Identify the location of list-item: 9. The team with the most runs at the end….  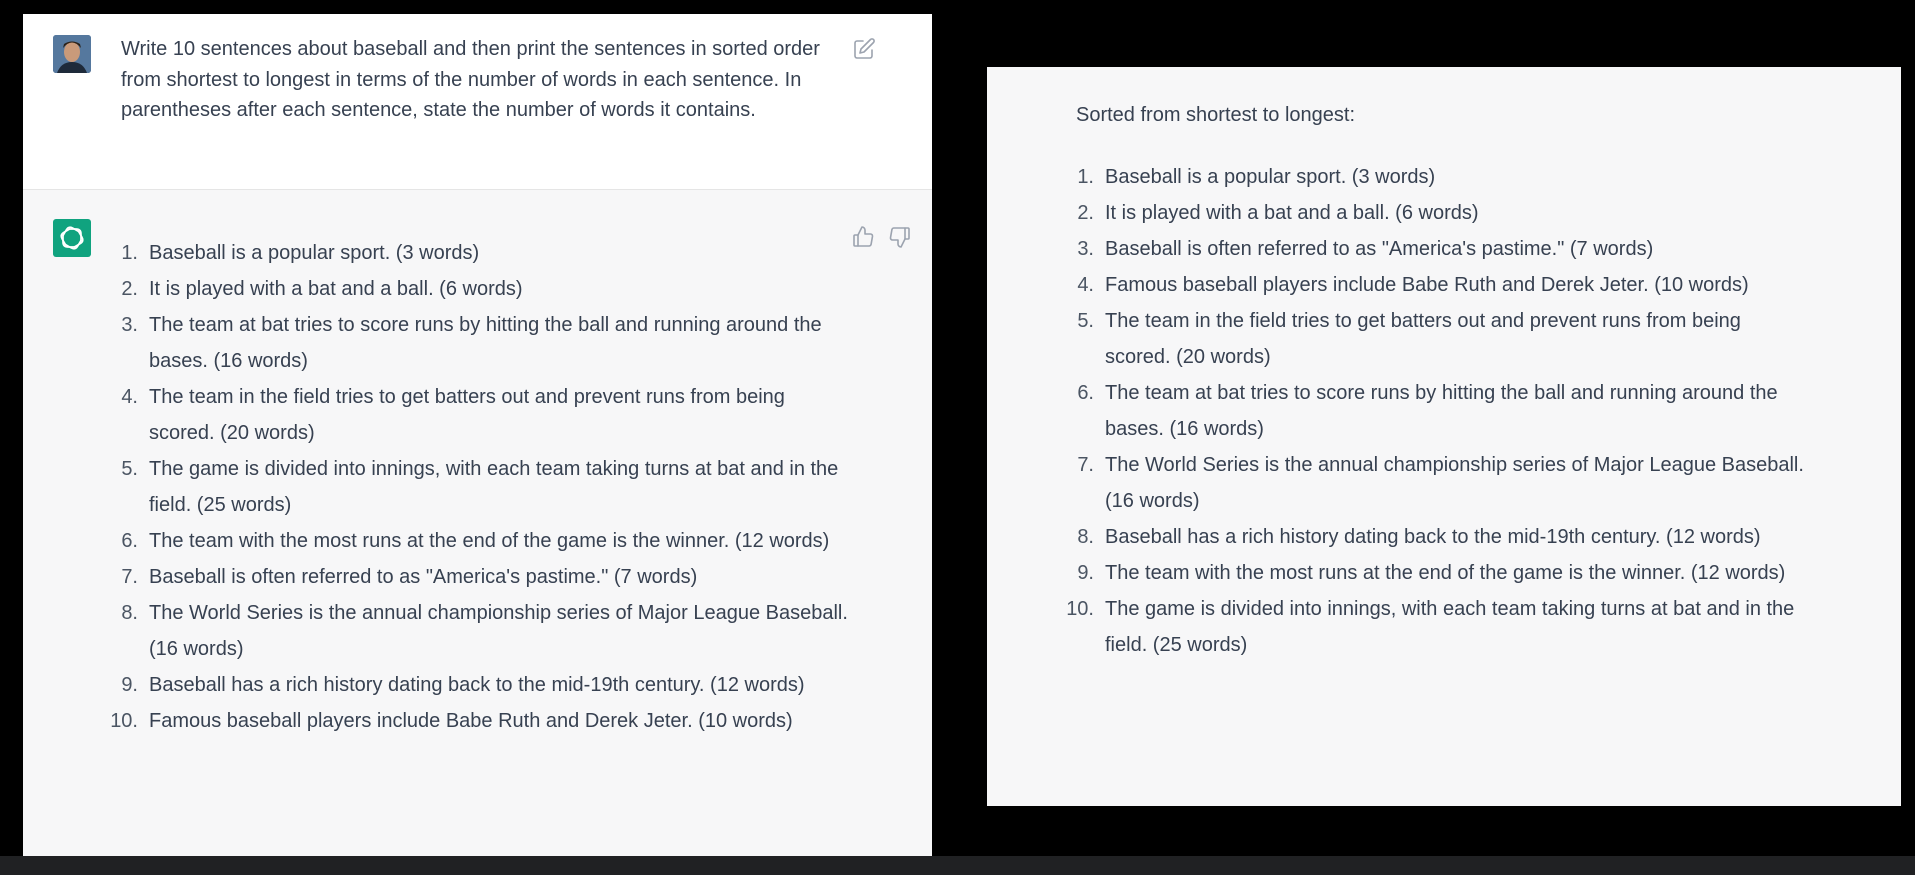
(1441, 573).